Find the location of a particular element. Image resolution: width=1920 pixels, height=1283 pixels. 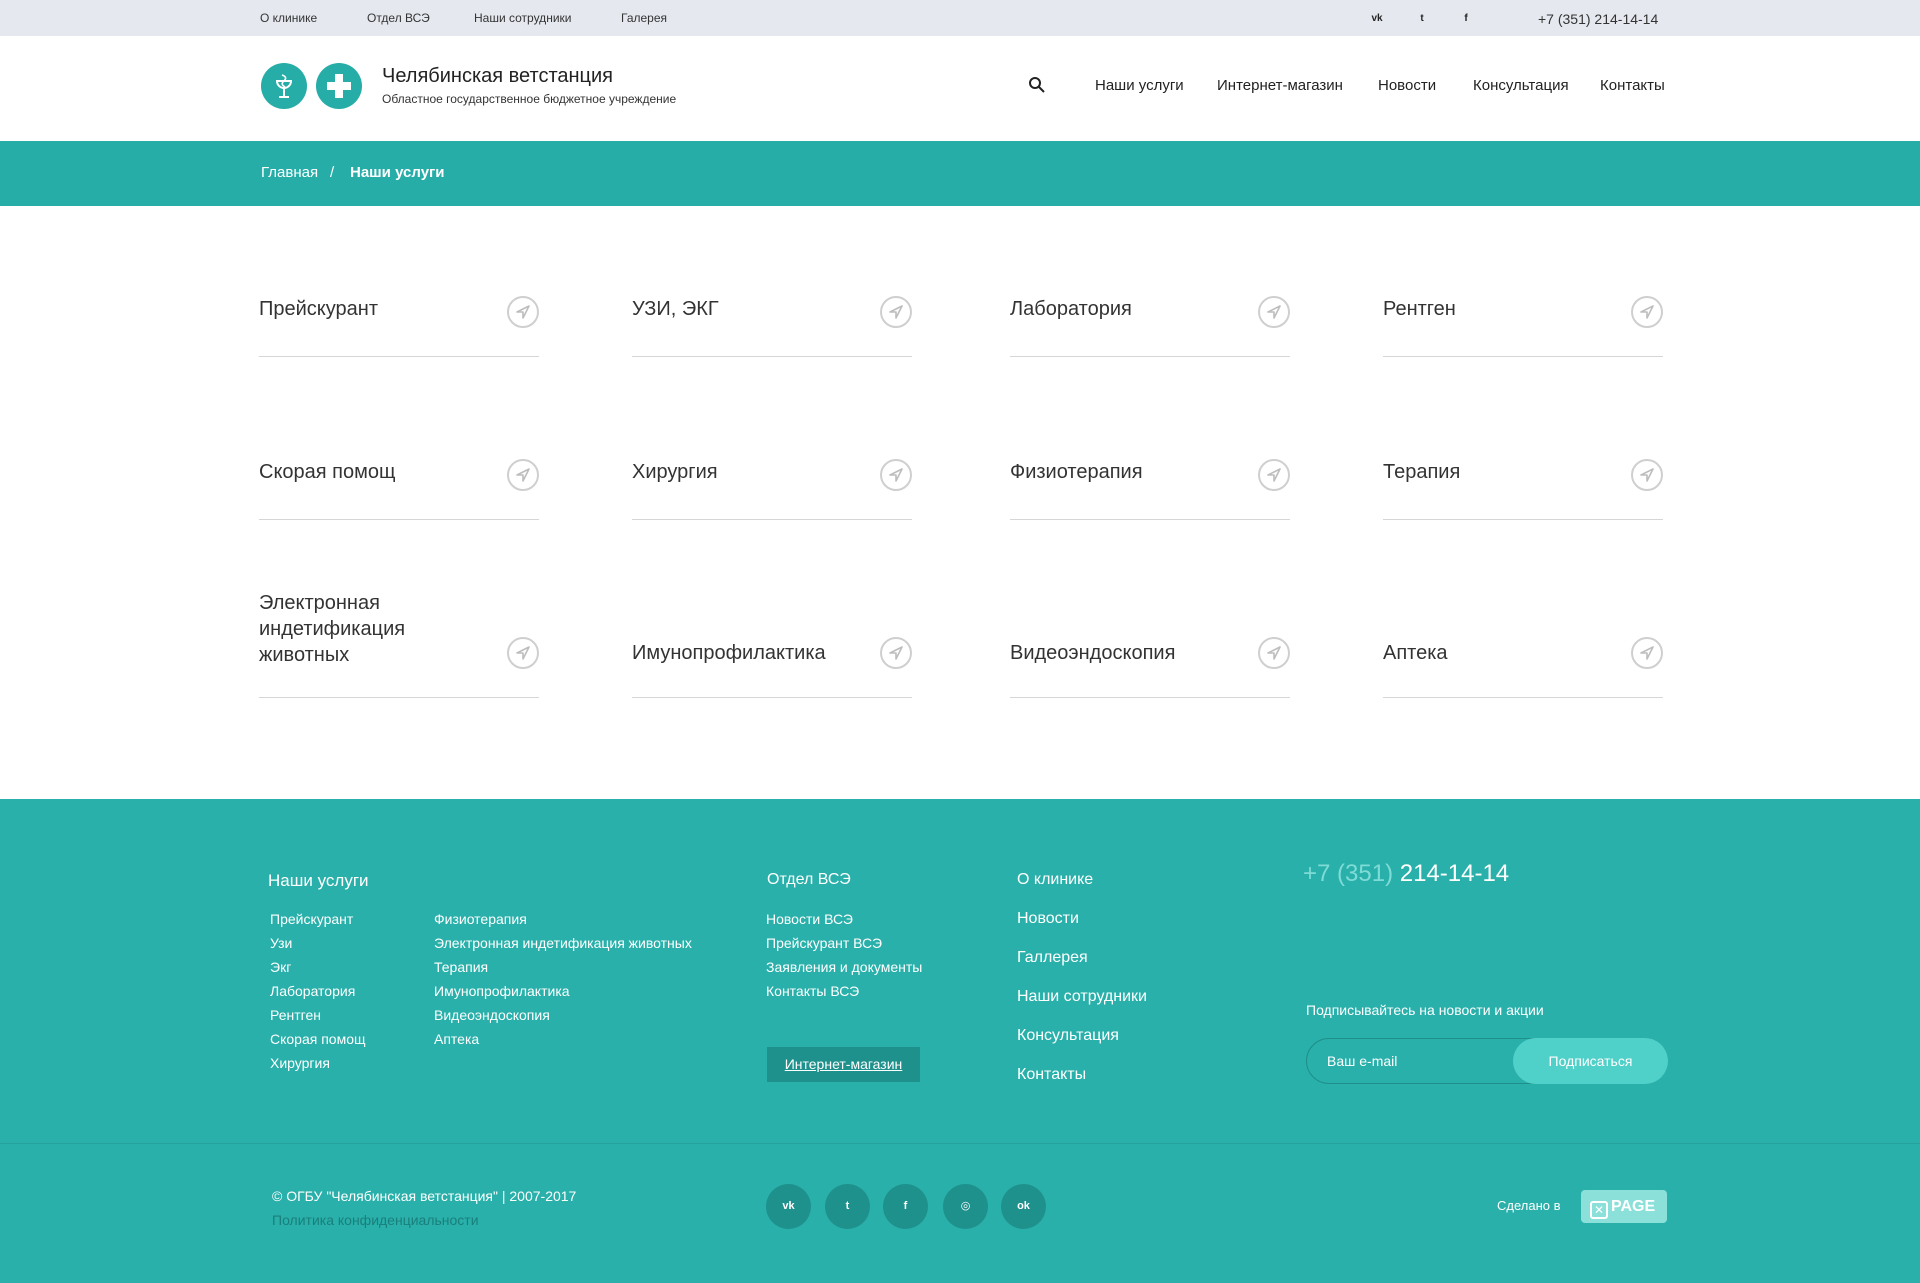

site-title: Челябинская ветстанция is located at coordinates (497, 76).